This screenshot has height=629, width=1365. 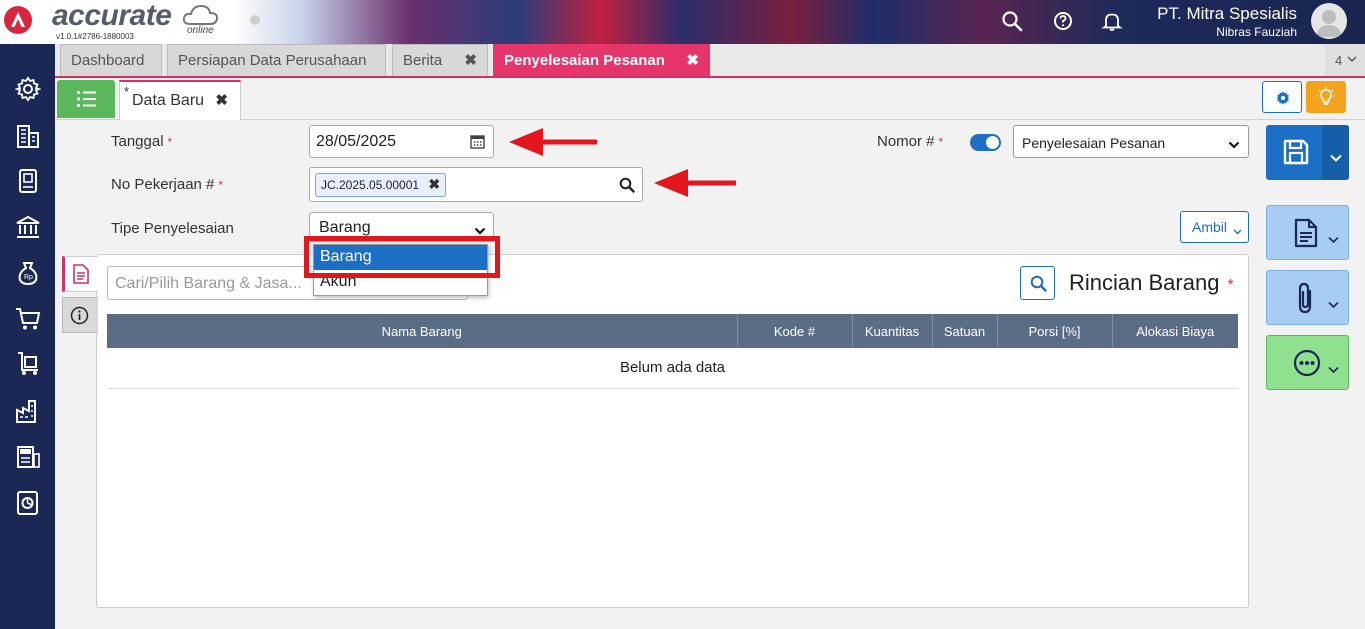 I want to click on tab-data-baru: * Data Baru ✖, so click(x=180, y=100).